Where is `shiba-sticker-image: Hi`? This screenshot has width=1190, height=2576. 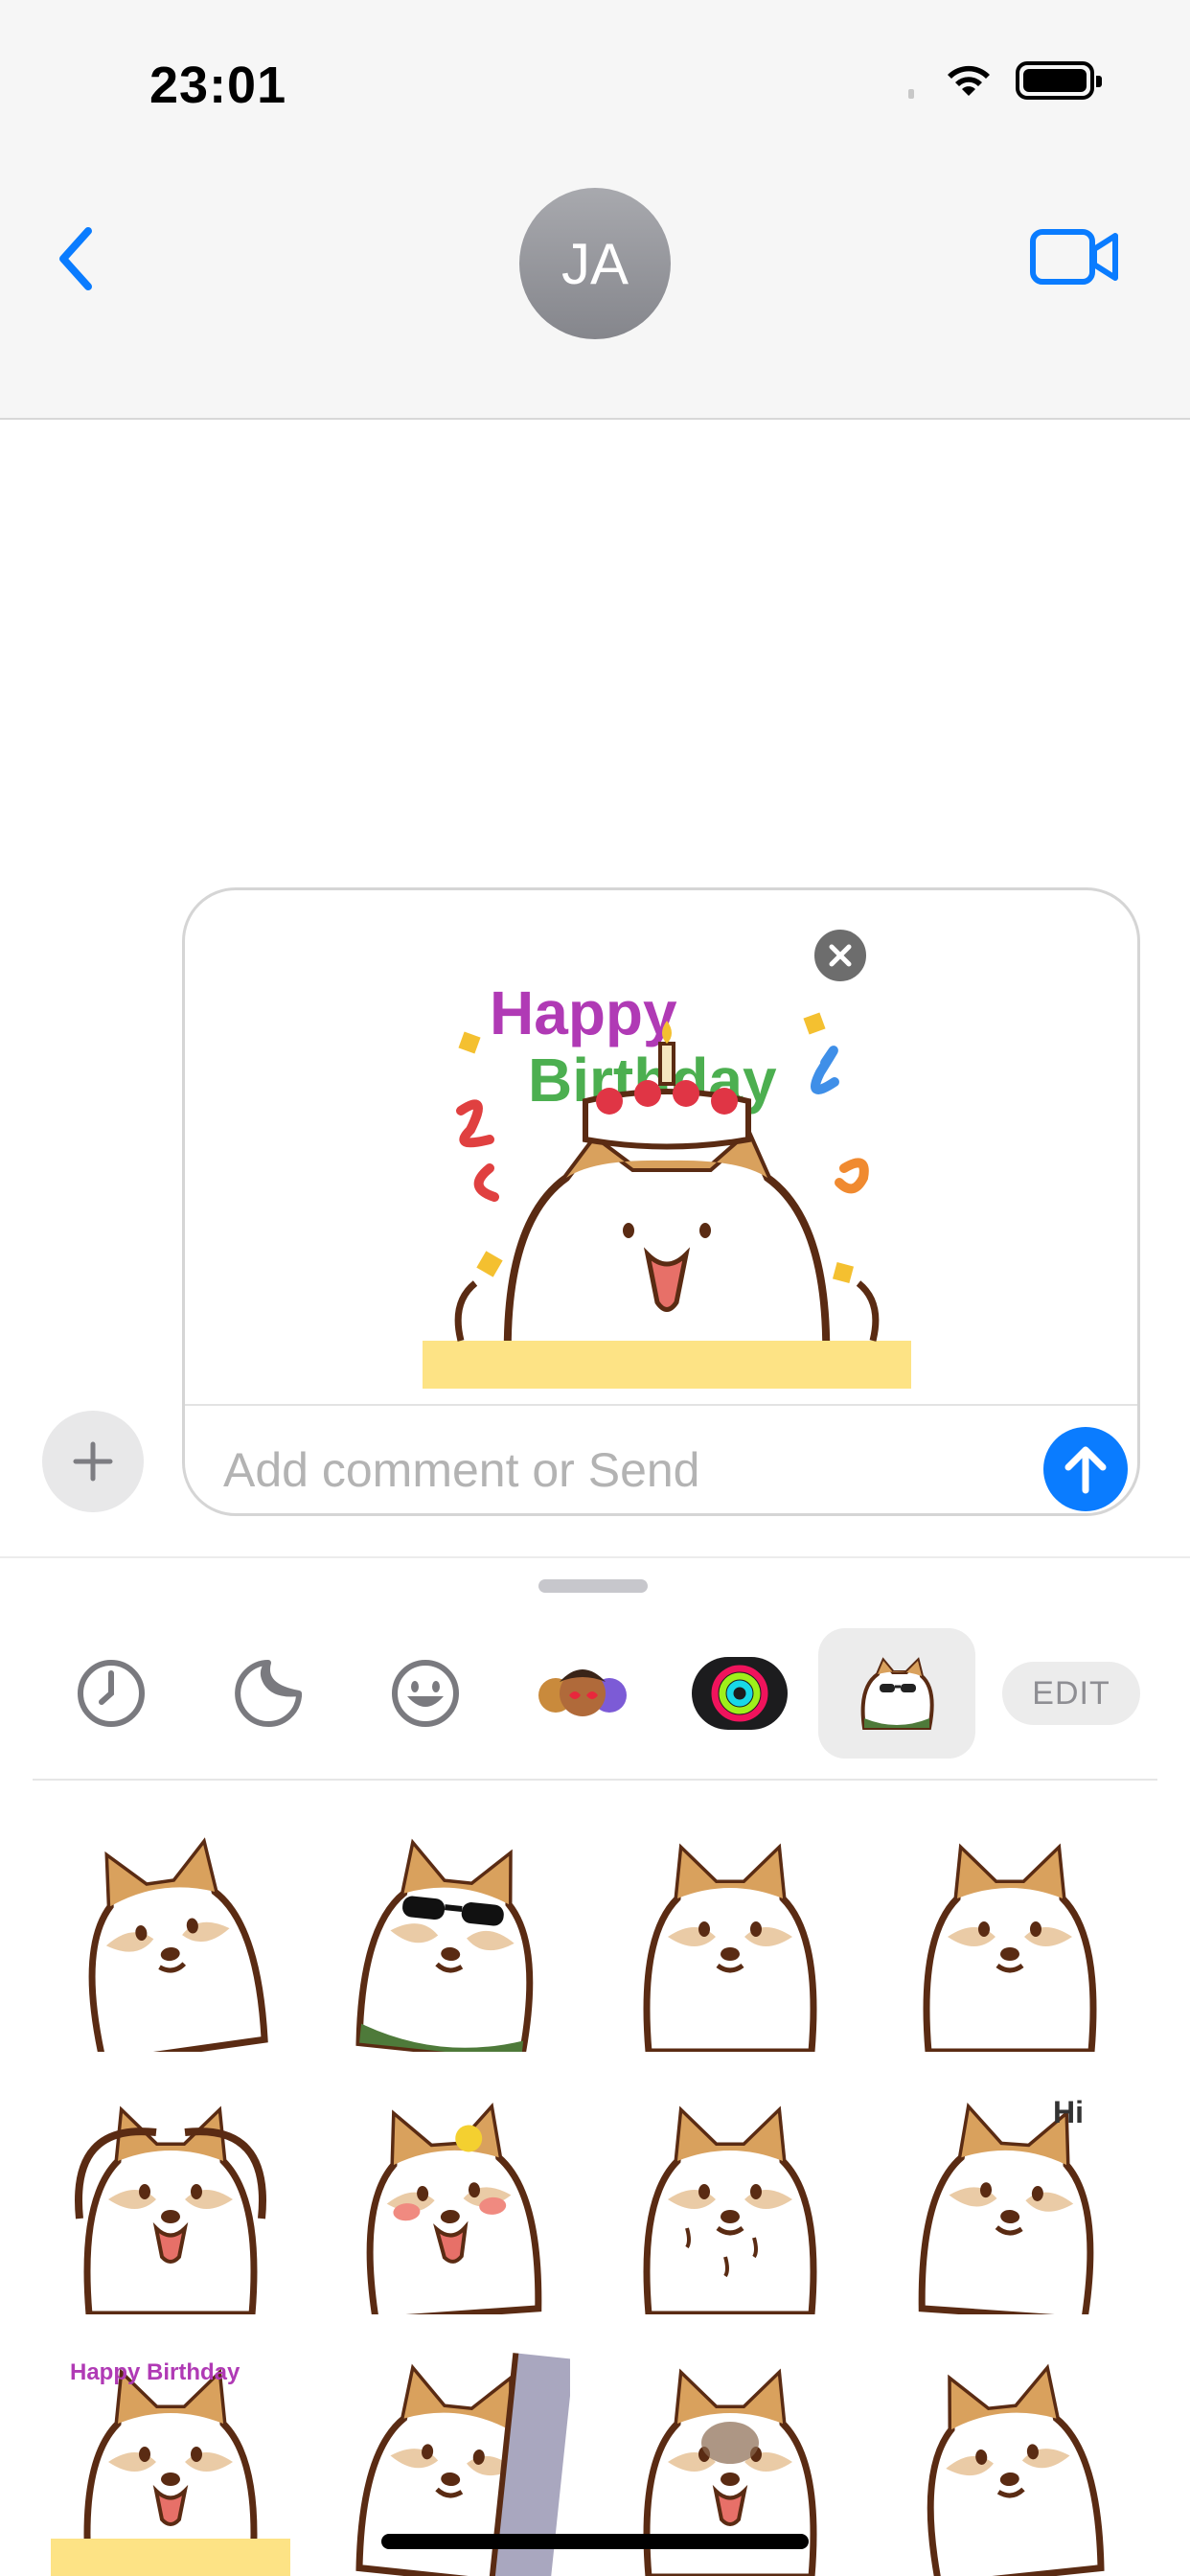
shiba-sticker-image: Hi is located at coordinates (1006, 2204).